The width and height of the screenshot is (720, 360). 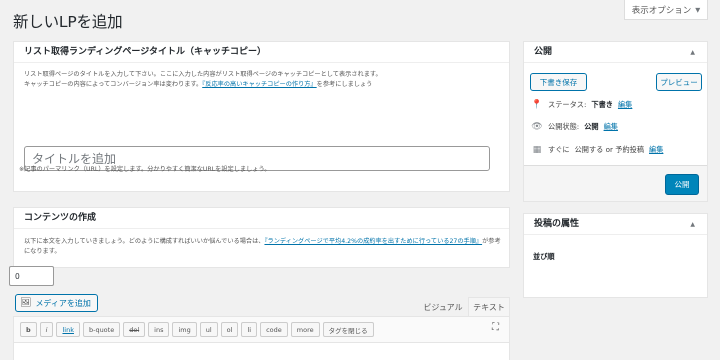 I want to click on page-title: 新しいLPを追加, so click(x=68, y=22).